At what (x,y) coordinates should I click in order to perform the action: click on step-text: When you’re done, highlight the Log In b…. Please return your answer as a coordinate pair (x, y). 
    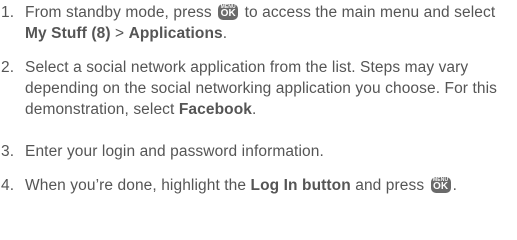
    Looking at the image, I should click on (271, 185).